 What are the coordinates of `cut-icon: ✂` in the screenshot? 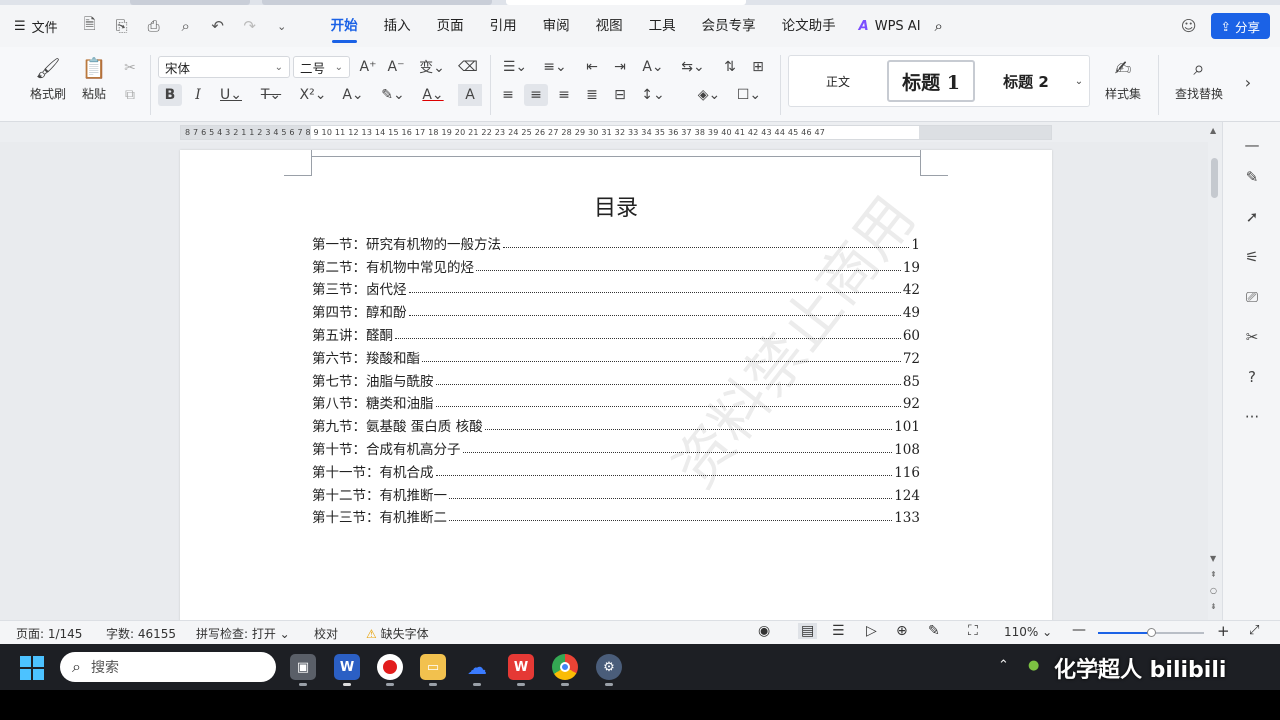 It's located at (130, 68).